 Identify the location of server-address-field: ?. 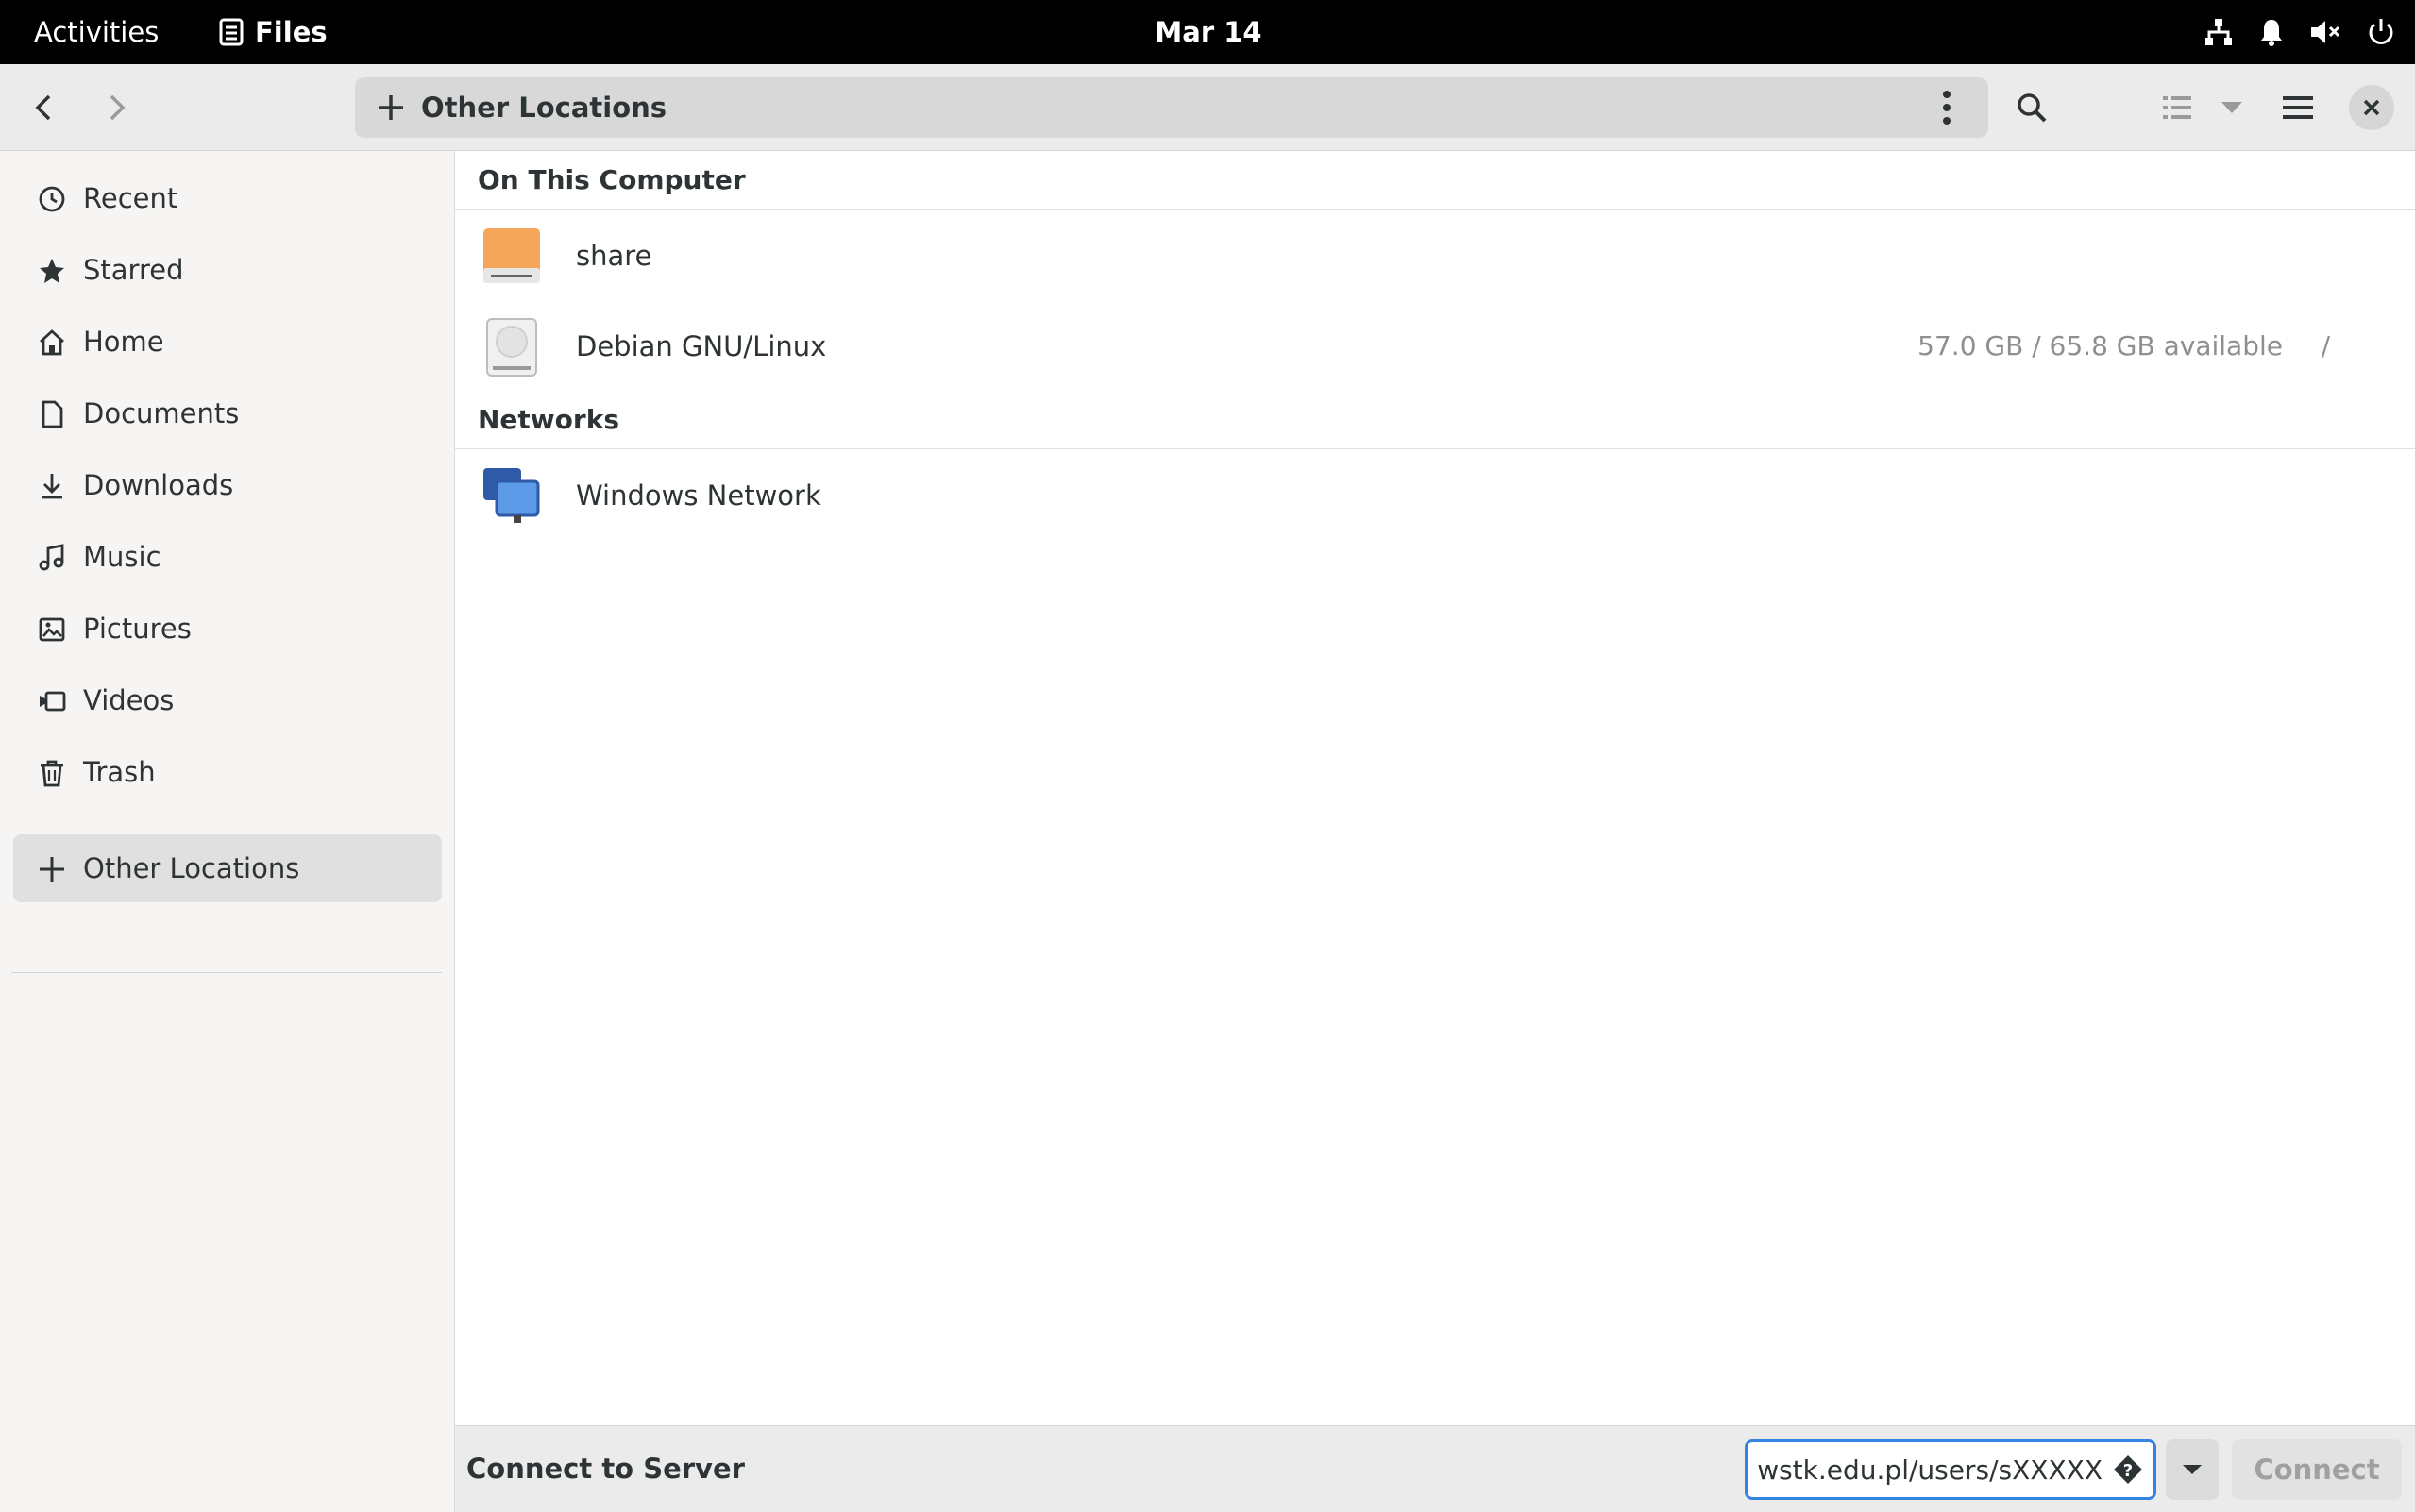
(1950, 1469).